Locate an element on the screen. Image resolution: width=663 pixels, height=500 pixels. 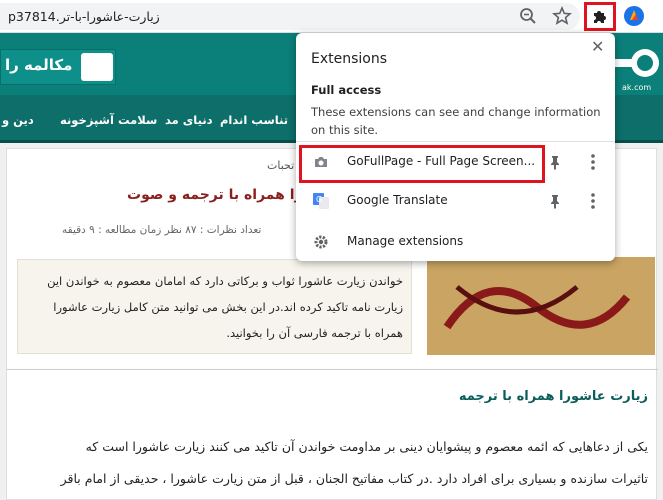
svg-text: G is located at coordinates (319, 199).